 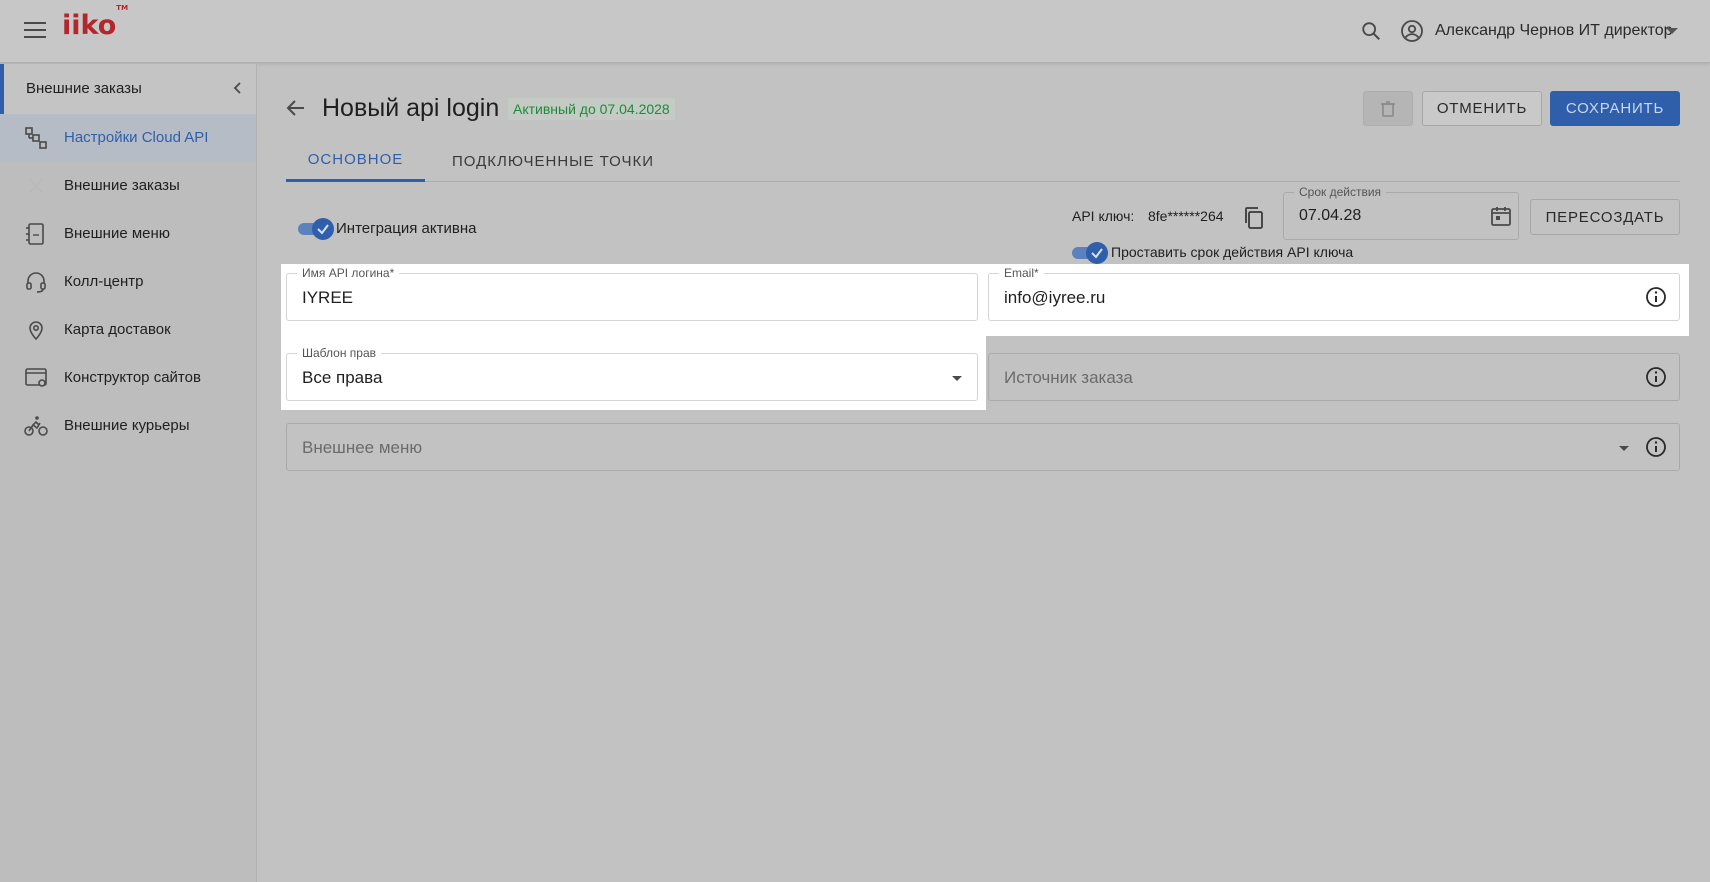 What do you see at coordinates (1021, 273) in the screenshot?
I see `email-label: Email*` at bounding box center [1021, 273].